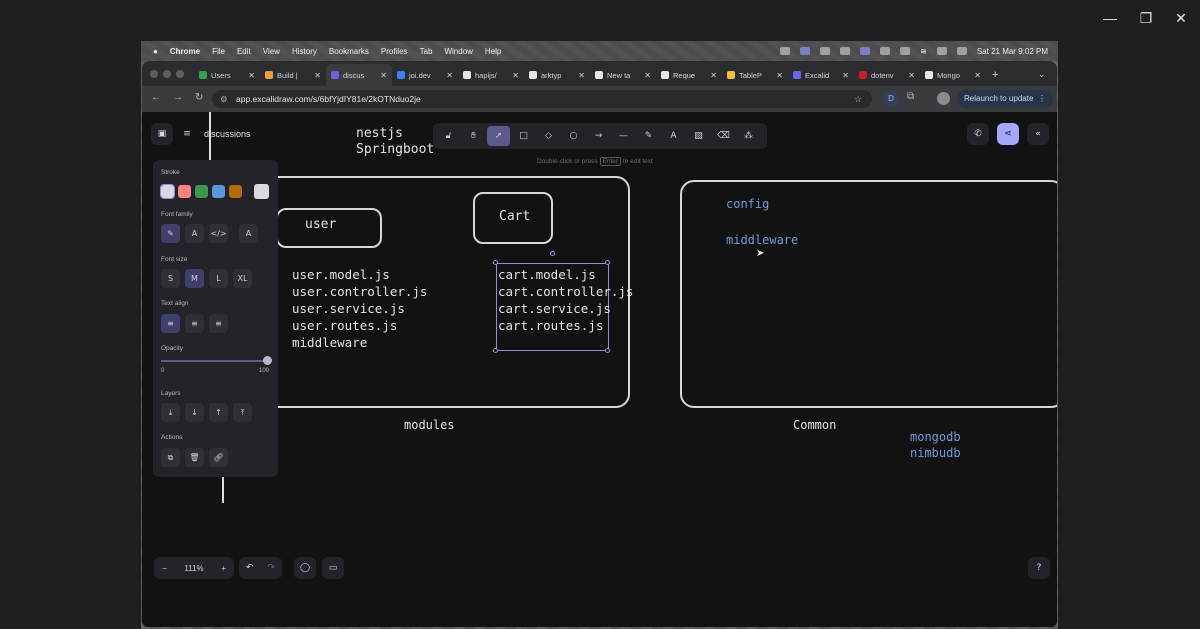 The width and height of the screenshot is (1200, 629). What do you see at coordinates (891, 99) in the screenshot?
I see `profile-badge: D` at bounding box center [891, 99].